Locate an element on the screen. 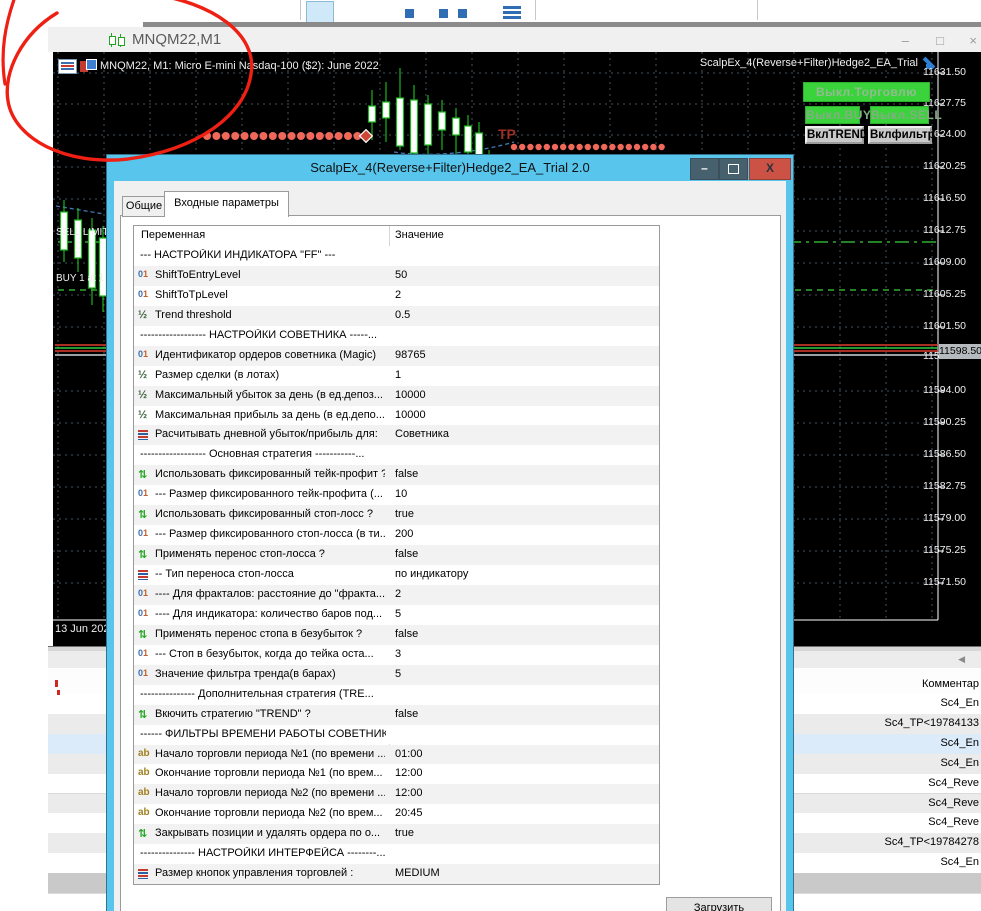  param-value: 98765 is located at coordinates (410, 355).